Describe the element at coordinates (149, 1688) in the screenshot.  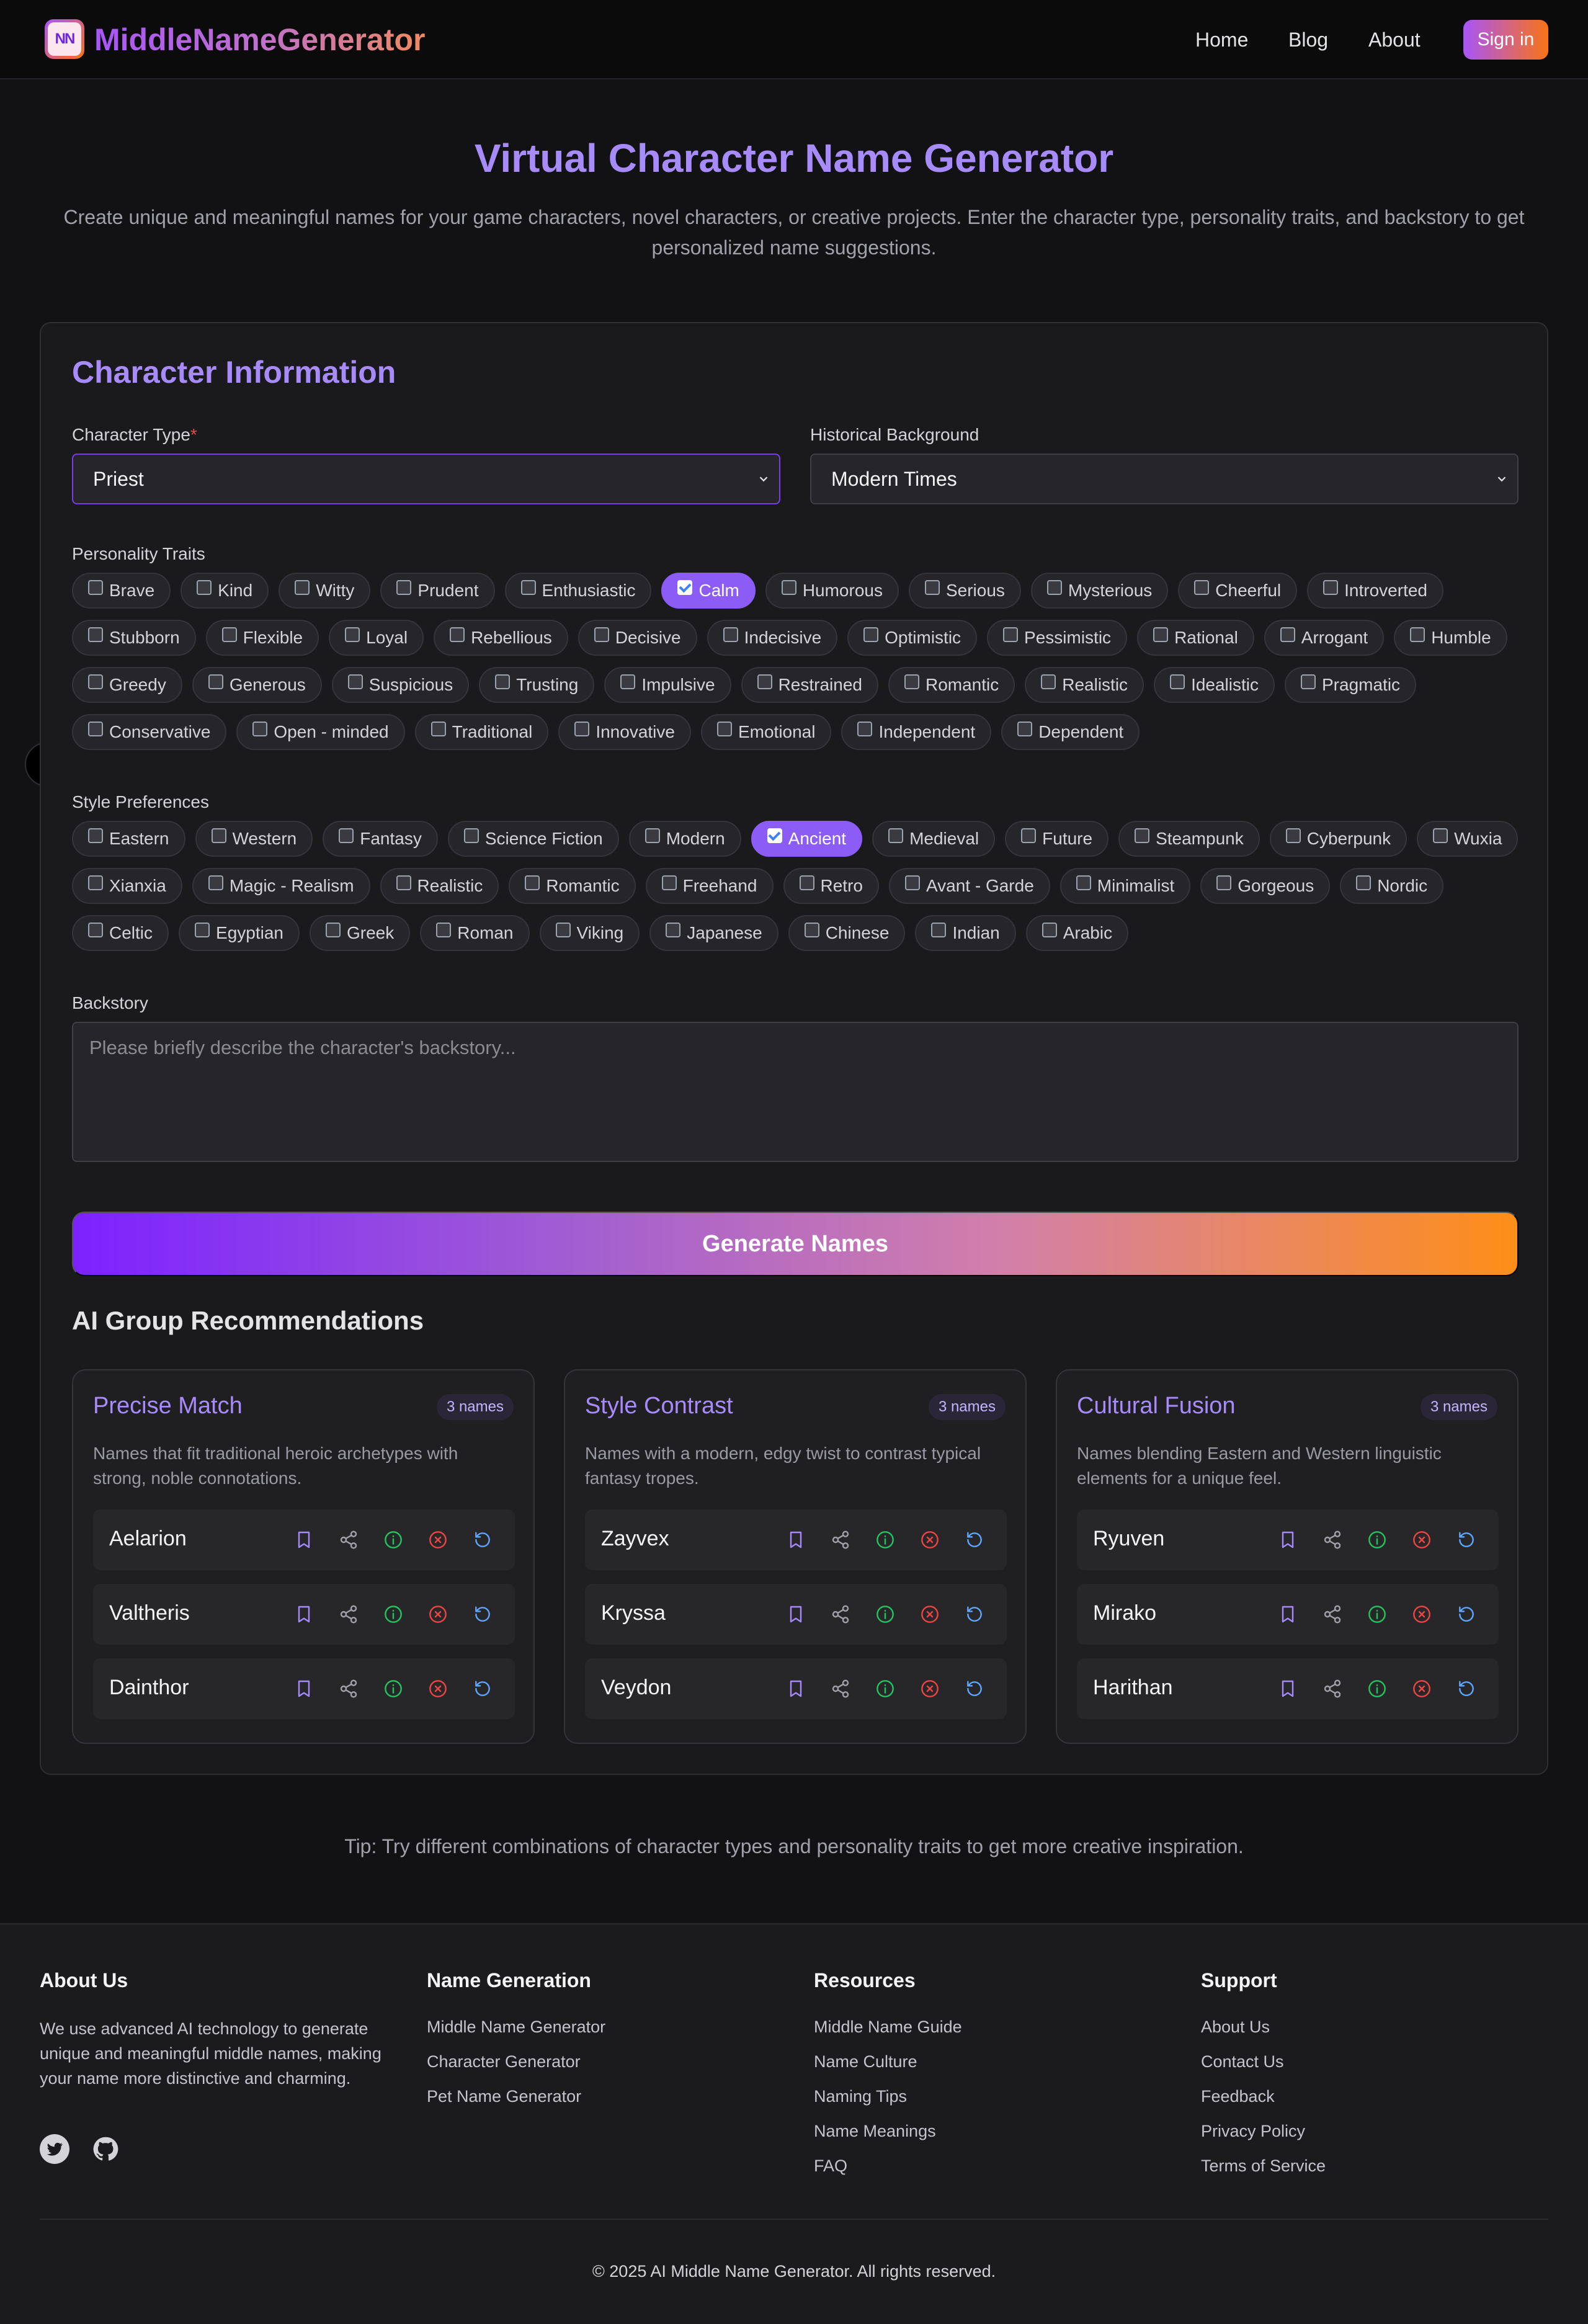
I see `generated-name: Dainthor` at that location.